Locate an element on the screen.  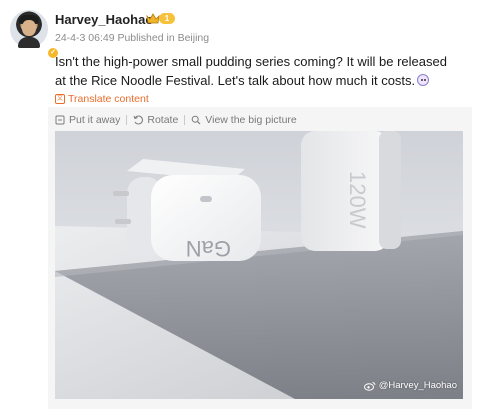
charger-left-label: GaN is located at coordinates (208, 248).